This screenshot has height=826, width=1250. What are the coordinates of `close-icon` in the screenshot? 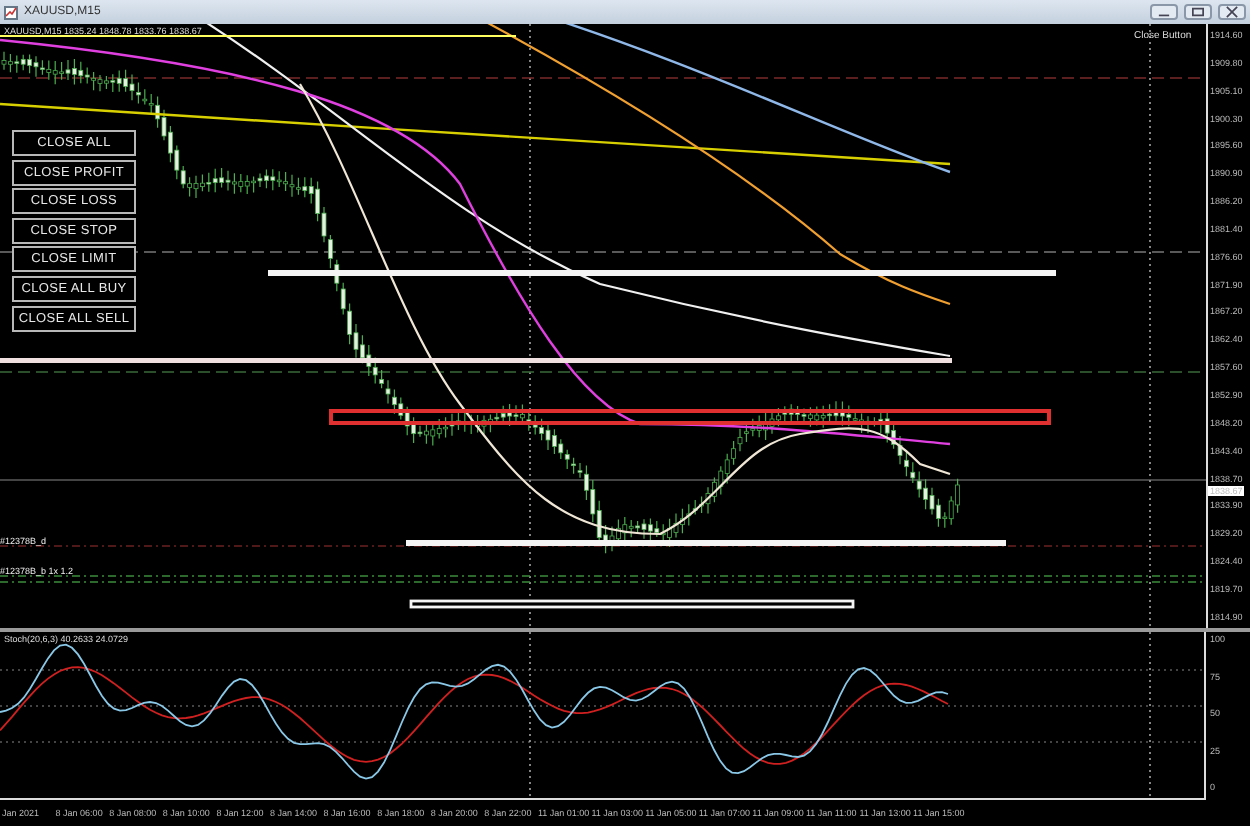 It's located at (1232, 12).